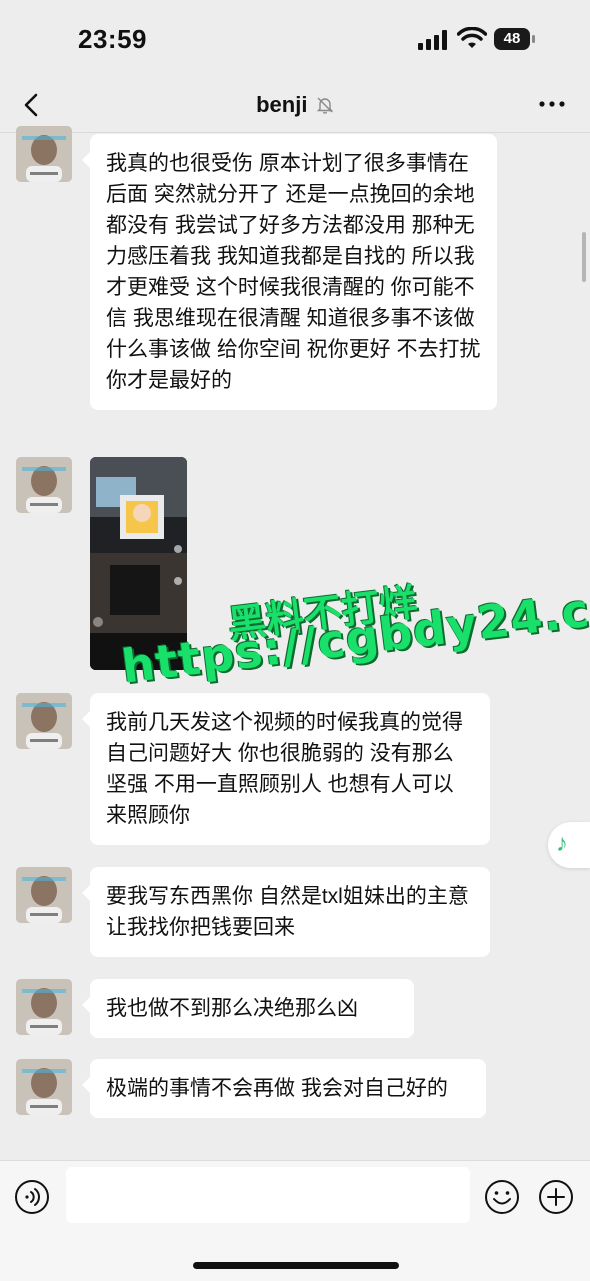  Describe the element at coordinates (296, 1265) in the screenshot. I see `home-indicator` at that location.